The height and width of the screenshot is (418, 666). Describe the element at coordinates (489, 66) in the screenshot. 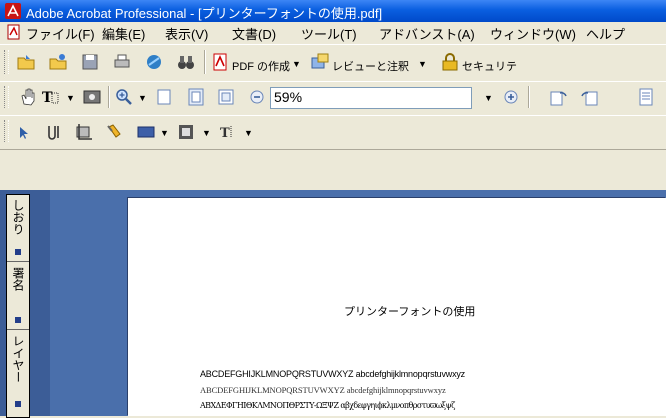

I see `security-button: セキュリテ` at that location.